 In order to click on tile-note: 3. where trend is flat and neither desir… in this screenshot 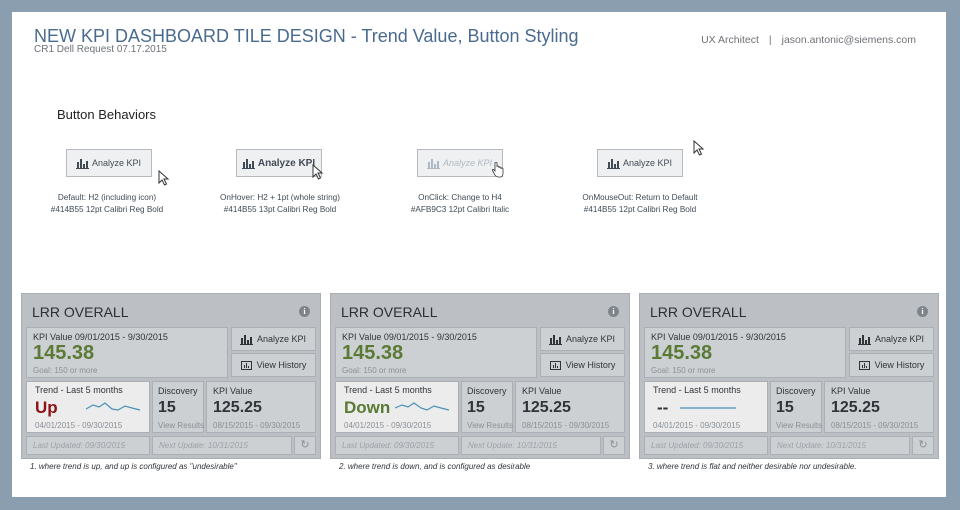, I will do `click(752, 466)`.